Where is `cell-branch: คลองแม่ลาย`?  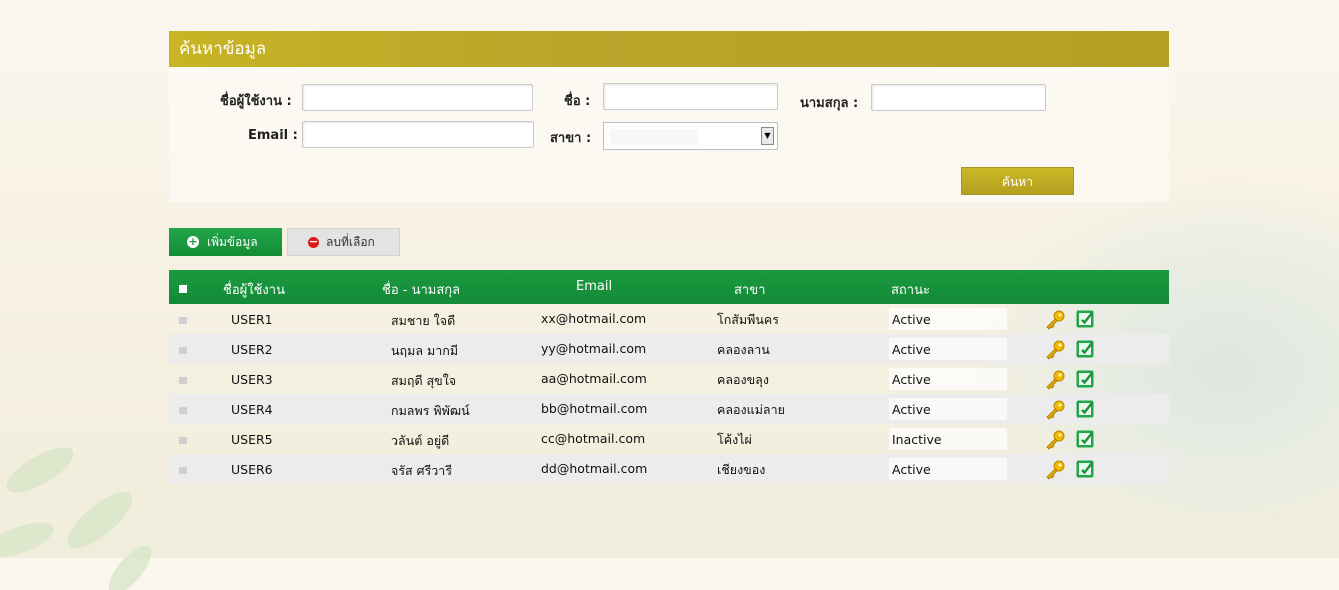
cell-branch: คลองแม่ลาย is located at coordinates (751, 409).